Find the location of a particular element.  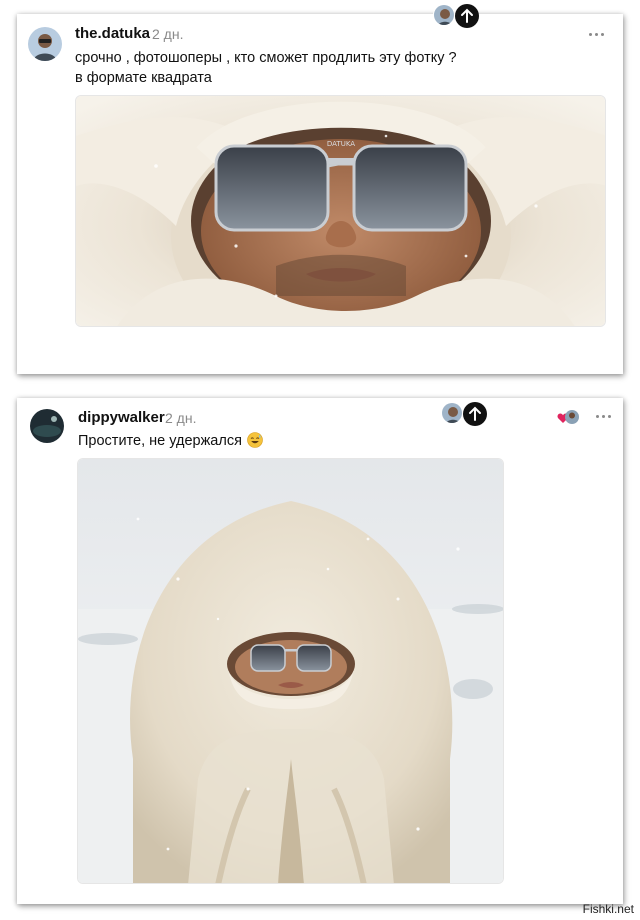

username: dippywalker is located at coordinates (121, 417).